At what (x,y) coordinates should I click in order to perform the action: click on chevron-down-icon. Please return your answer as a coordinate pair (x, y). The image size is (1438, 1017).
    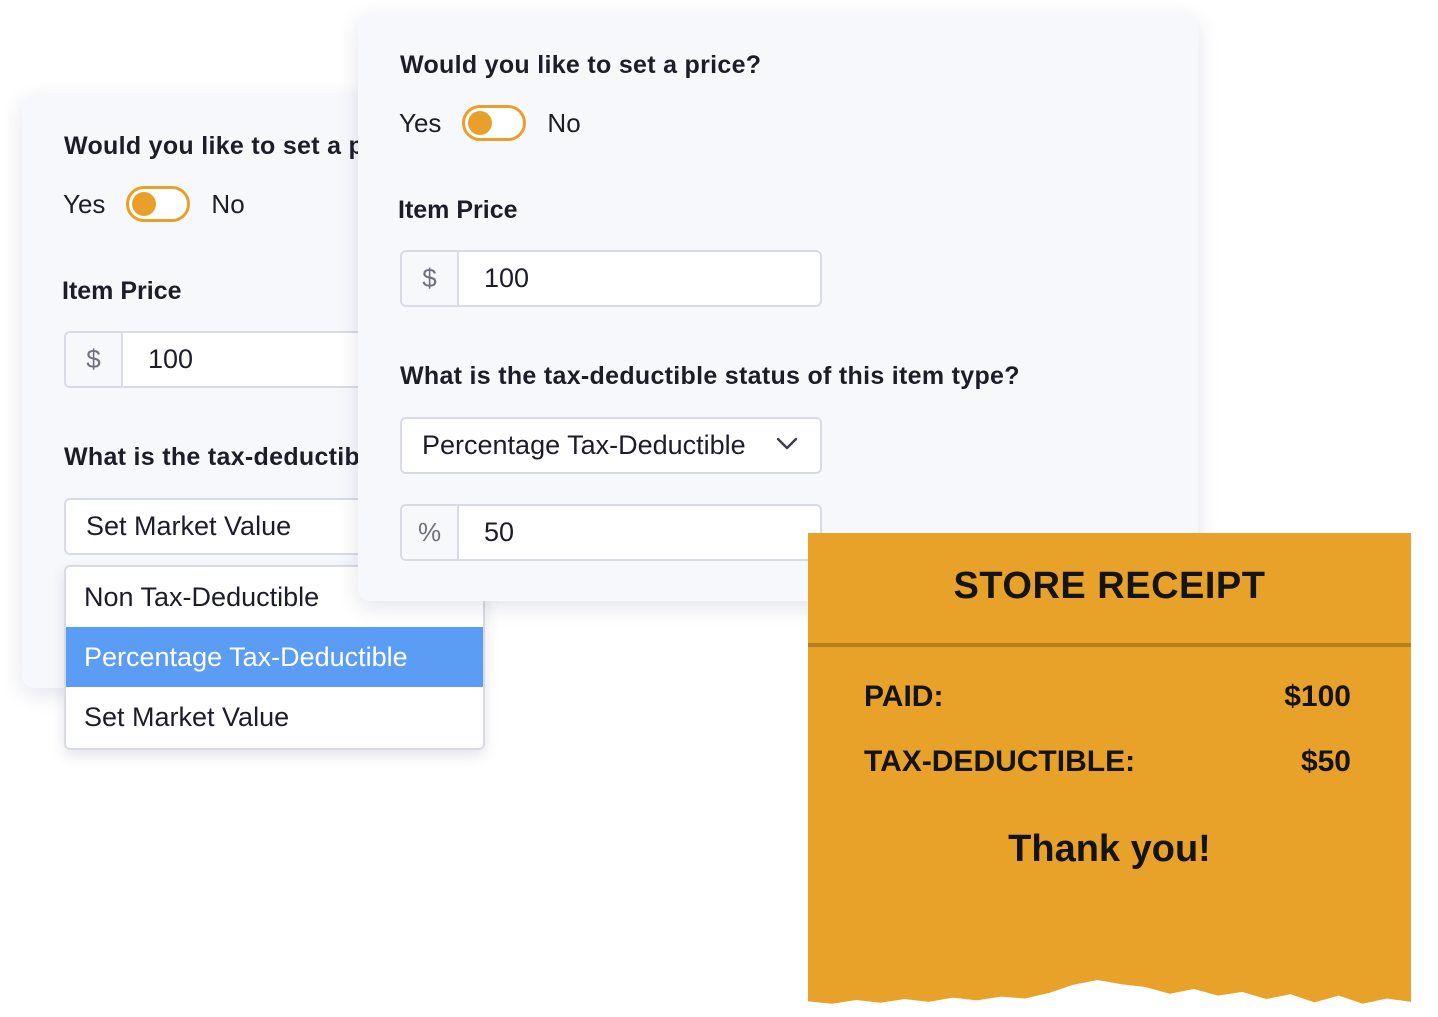
    Looking at the image, I should click on (787, 443).